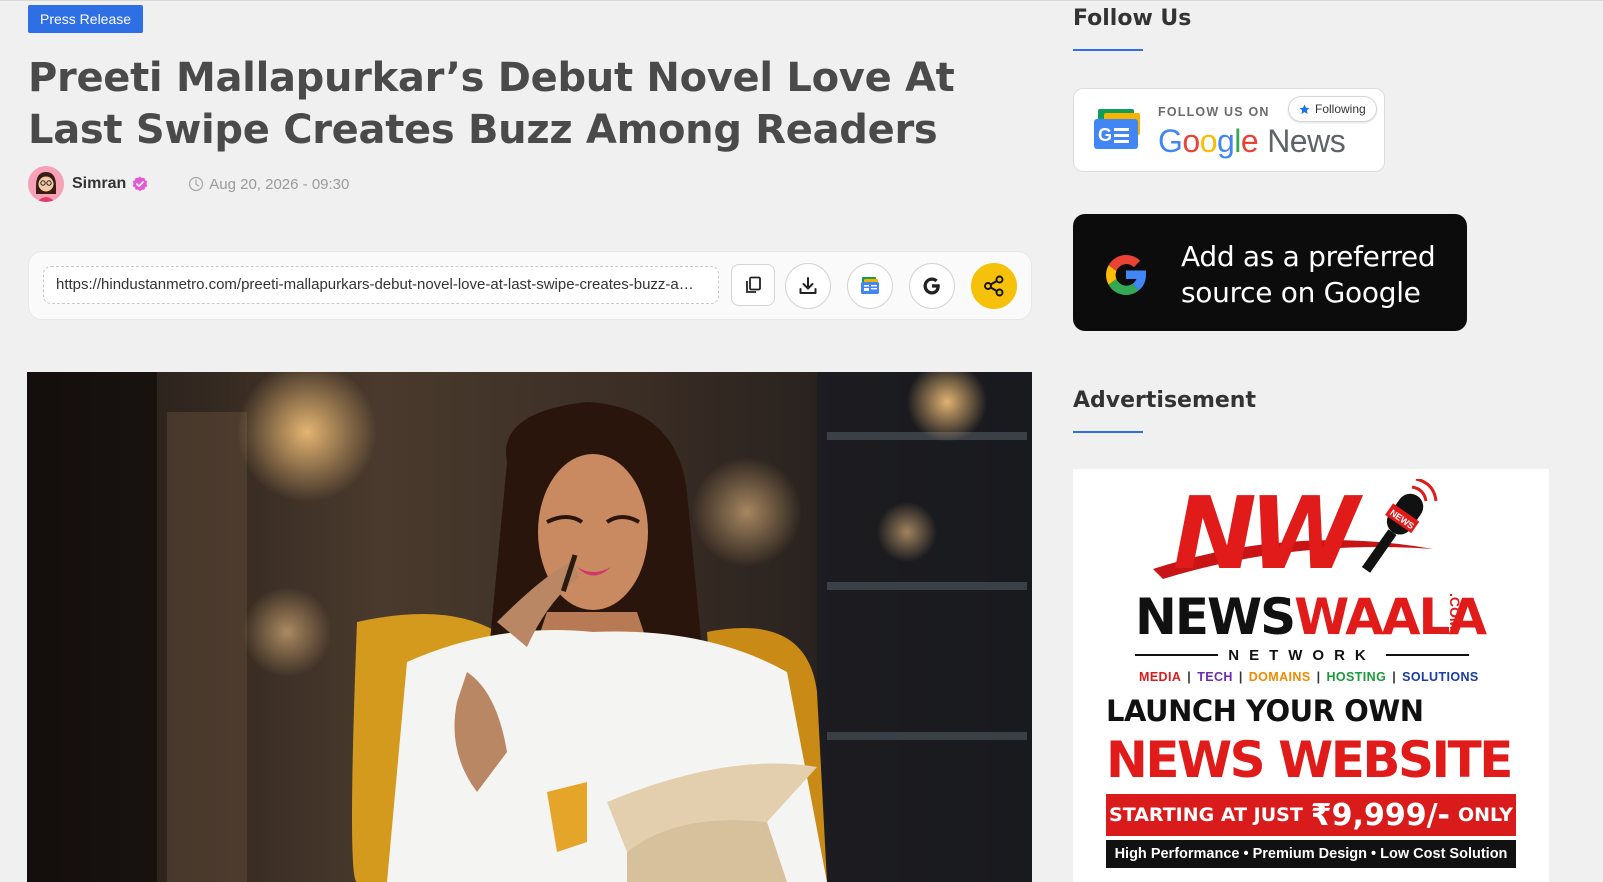 The height and width of the screenshot is (882, 1603). I want to click on article-meta: Simran Aug 20, 2026 - 09:30, so click(188, 184).